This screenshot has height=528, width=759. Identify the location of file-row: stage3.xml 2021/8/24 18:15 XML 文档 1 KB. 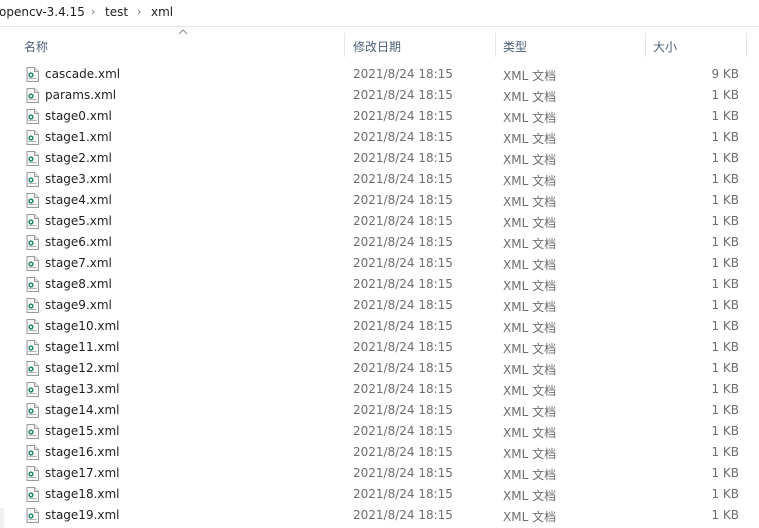
(379, 179).